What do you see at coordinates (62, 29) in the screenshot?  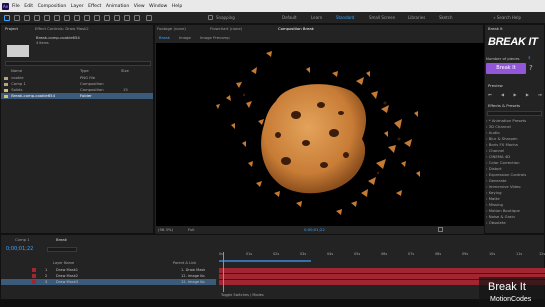 I see `tab-effect-controls: Effect Controls: Draw Mask2` at bounding box center [62, 29].